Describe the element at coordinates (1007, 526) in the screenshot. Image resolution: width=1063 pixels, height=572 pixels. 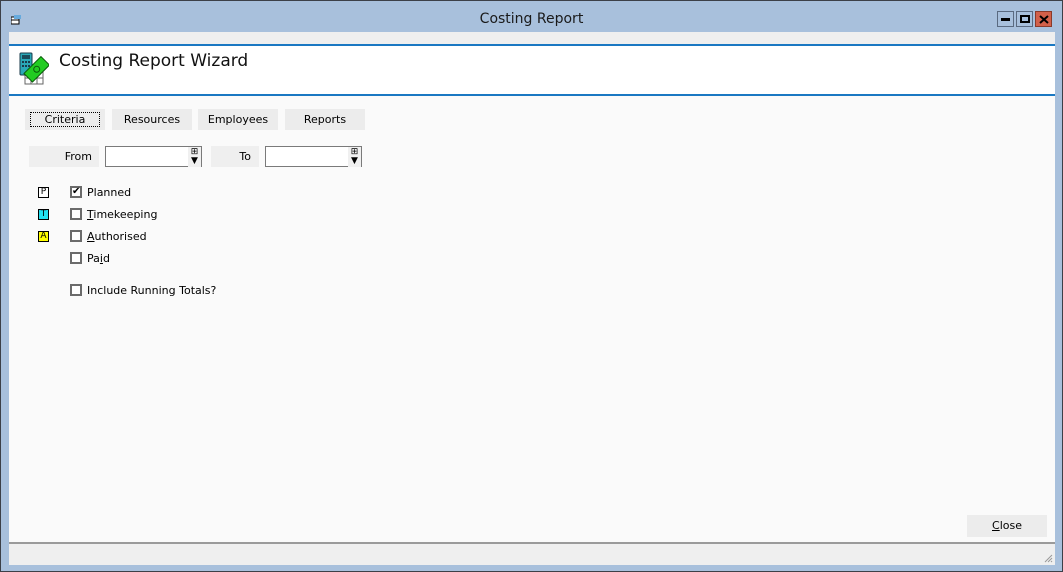
I see `close-button: Close` at that location.